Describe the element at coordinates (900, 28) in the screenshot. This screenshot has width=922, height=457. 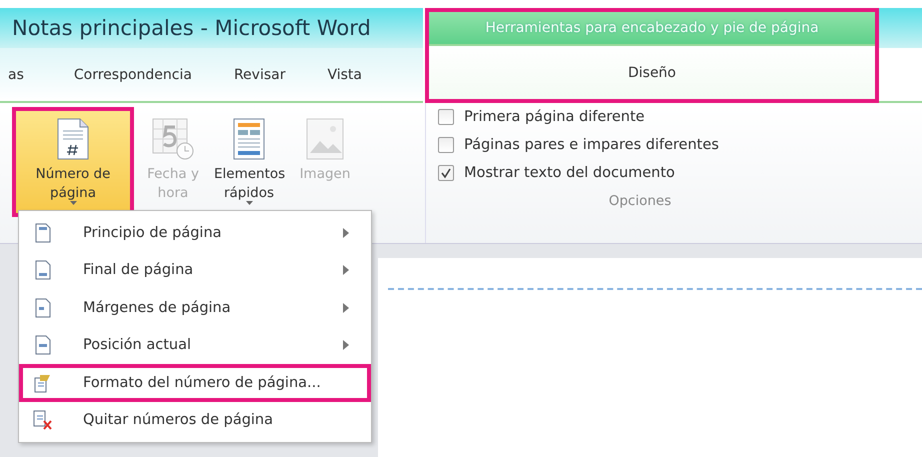
I see `title-bar-background` at that location.